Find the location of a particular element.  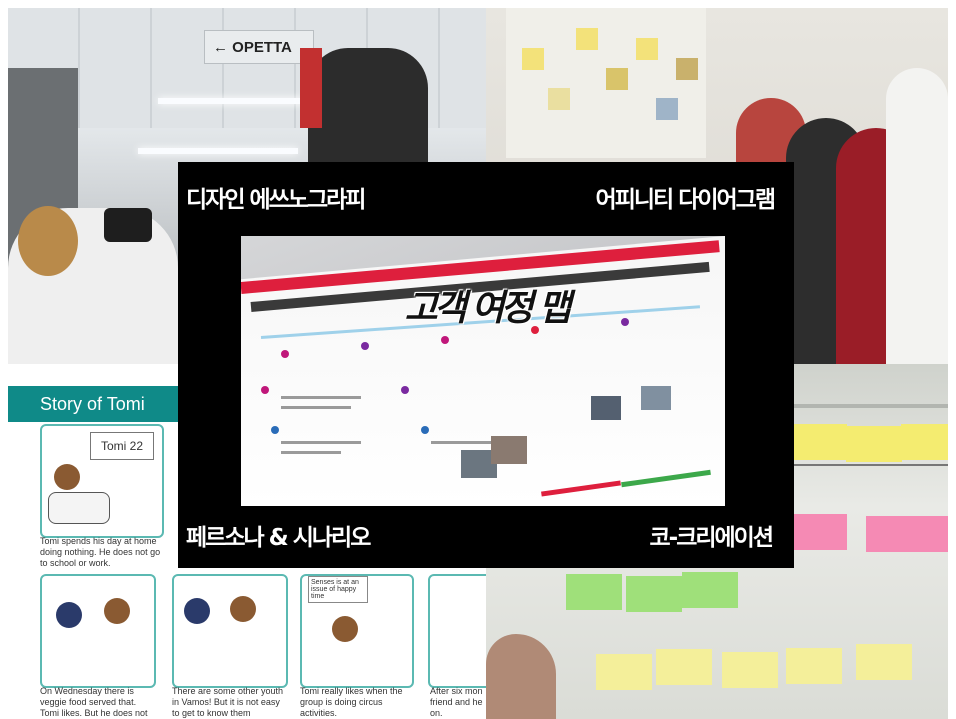

label-design-ethnography: 디자인 에쓰노그라피 is located at coordinates (276, 200).